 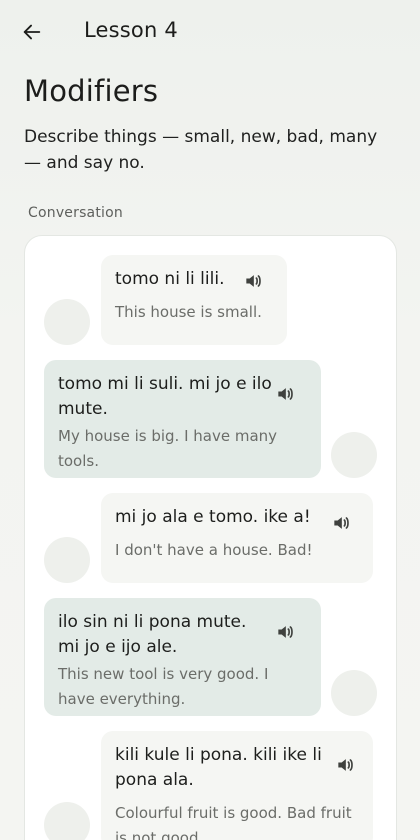 What do you see at coordinates (131, 30) in the screenshot?
I see `lesson-title: Lesson 4` at bounding box center [131, 30].